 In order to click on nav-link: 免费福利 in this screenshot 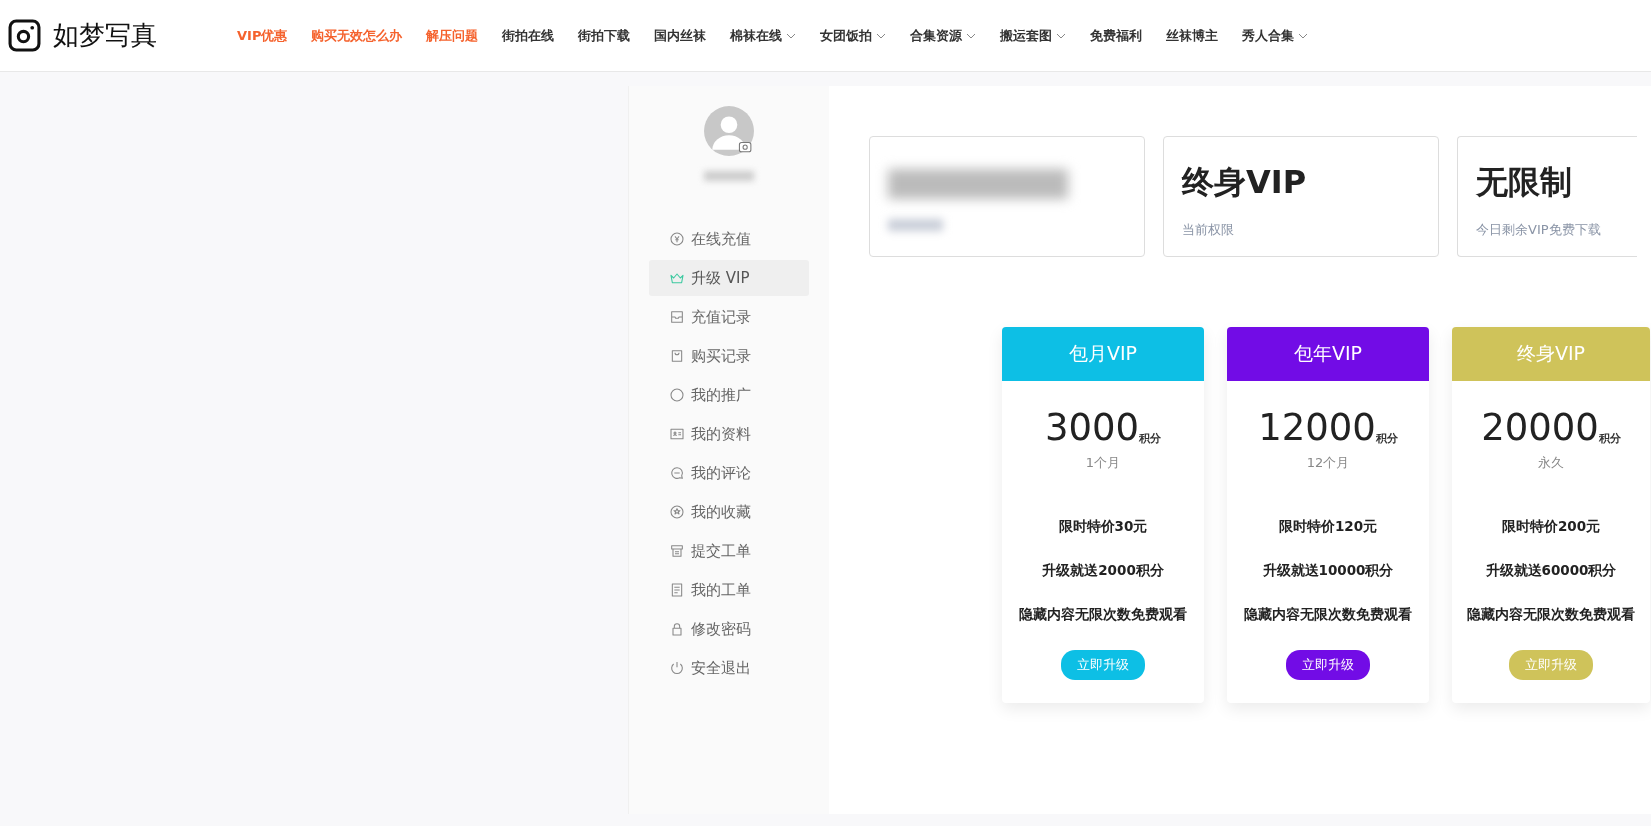, I will do `click(1116, 35)`.